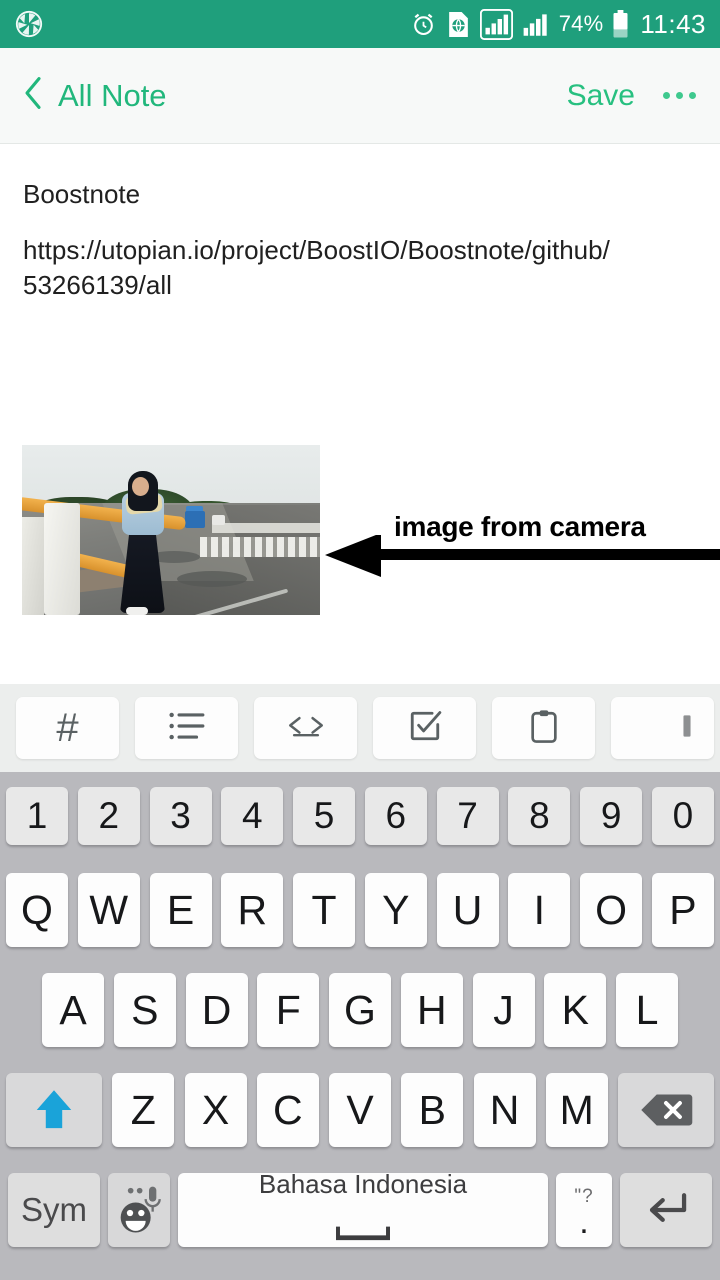 The image size is (720, 1280). I want to click on camera-aperture-icon, so click(29, 24).